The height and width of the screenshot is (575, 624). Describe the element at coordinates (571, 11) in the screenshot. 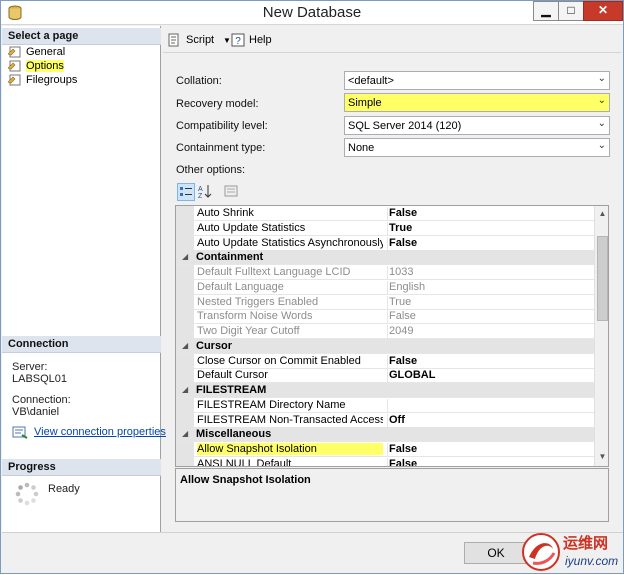

I see `maximize-button: □` at that location.